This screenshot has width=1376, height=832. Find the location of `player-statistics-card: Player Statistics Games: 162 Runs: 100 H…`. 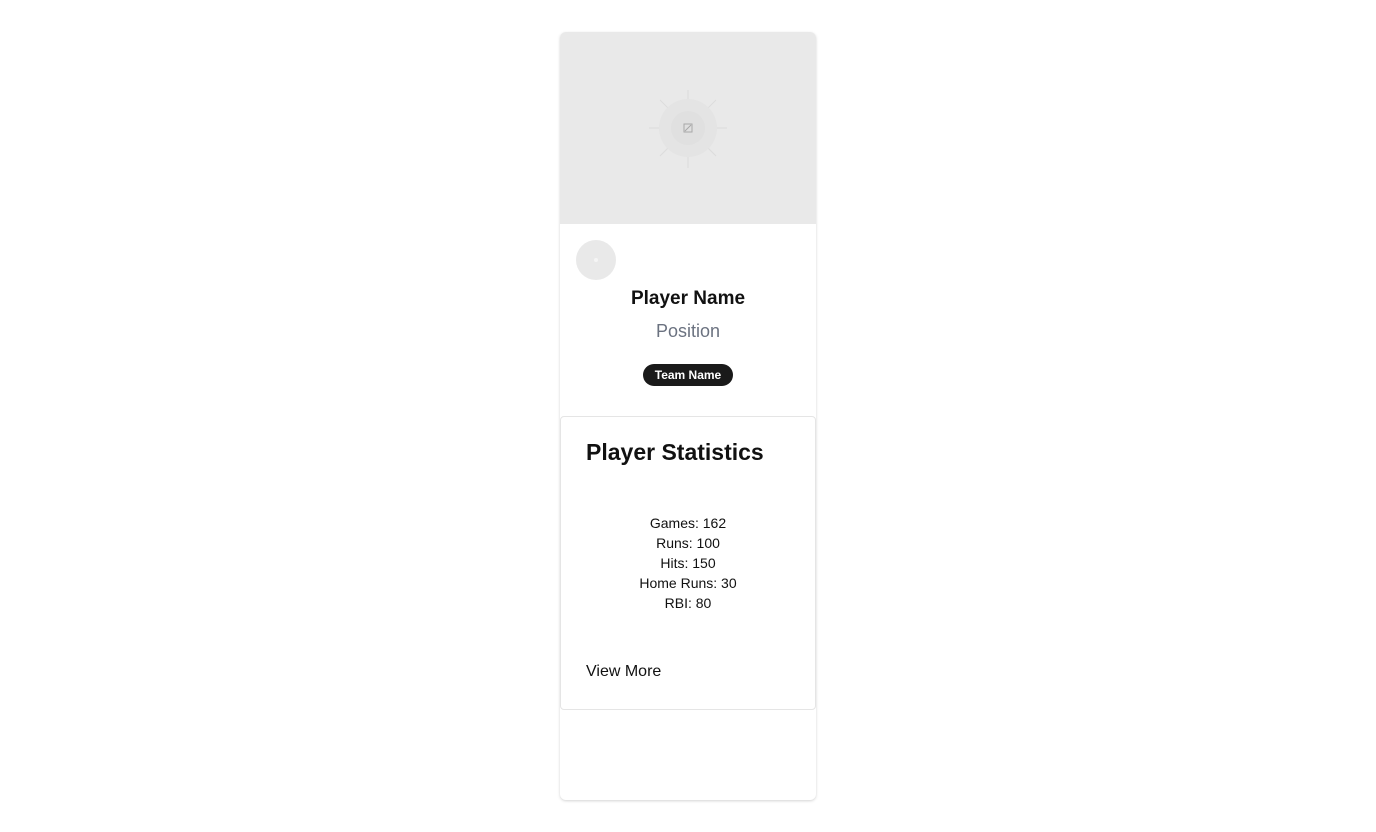

player-statistics-card: Player Statistics Games: 162 Runs: 100 H… is located at coordinates (688, 563).